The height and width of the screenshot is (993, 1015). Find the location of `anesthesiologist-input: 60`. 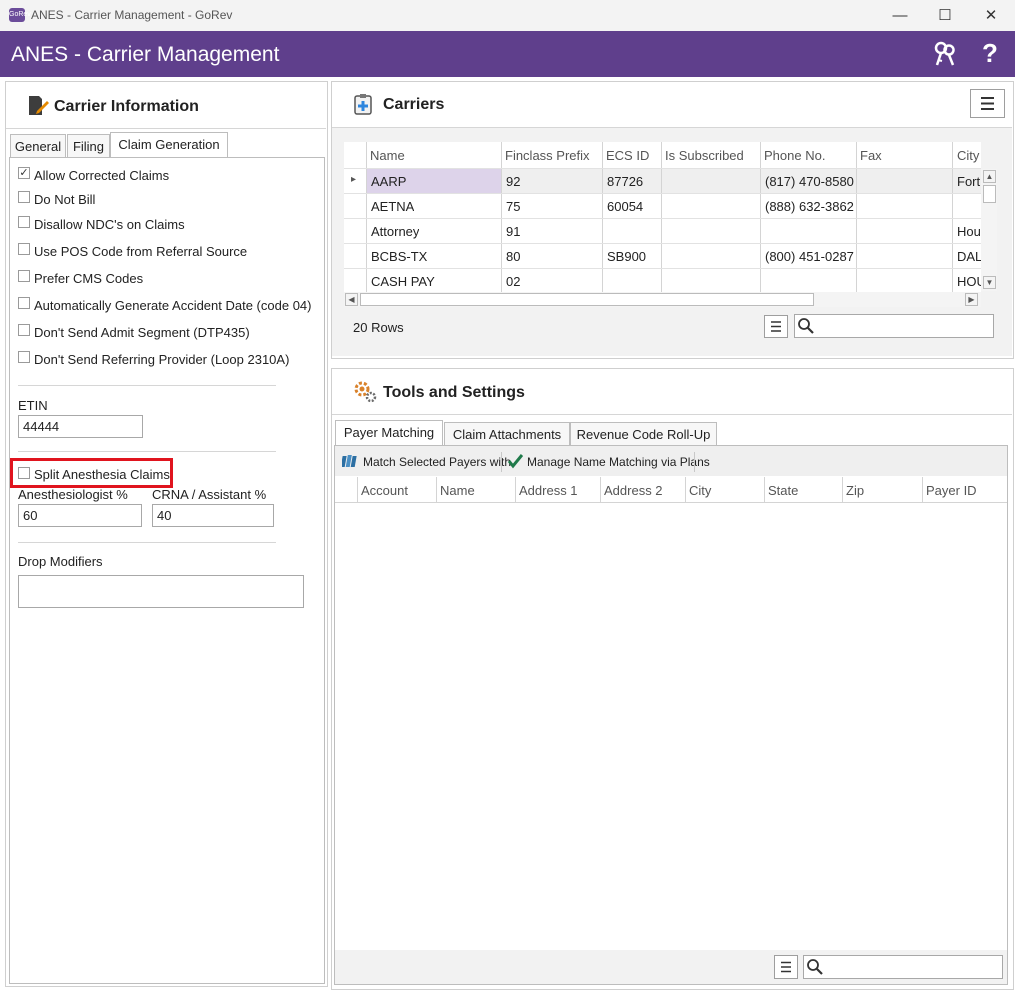

anesthesiologist-input: 60 is located at coordinates (80, 515).